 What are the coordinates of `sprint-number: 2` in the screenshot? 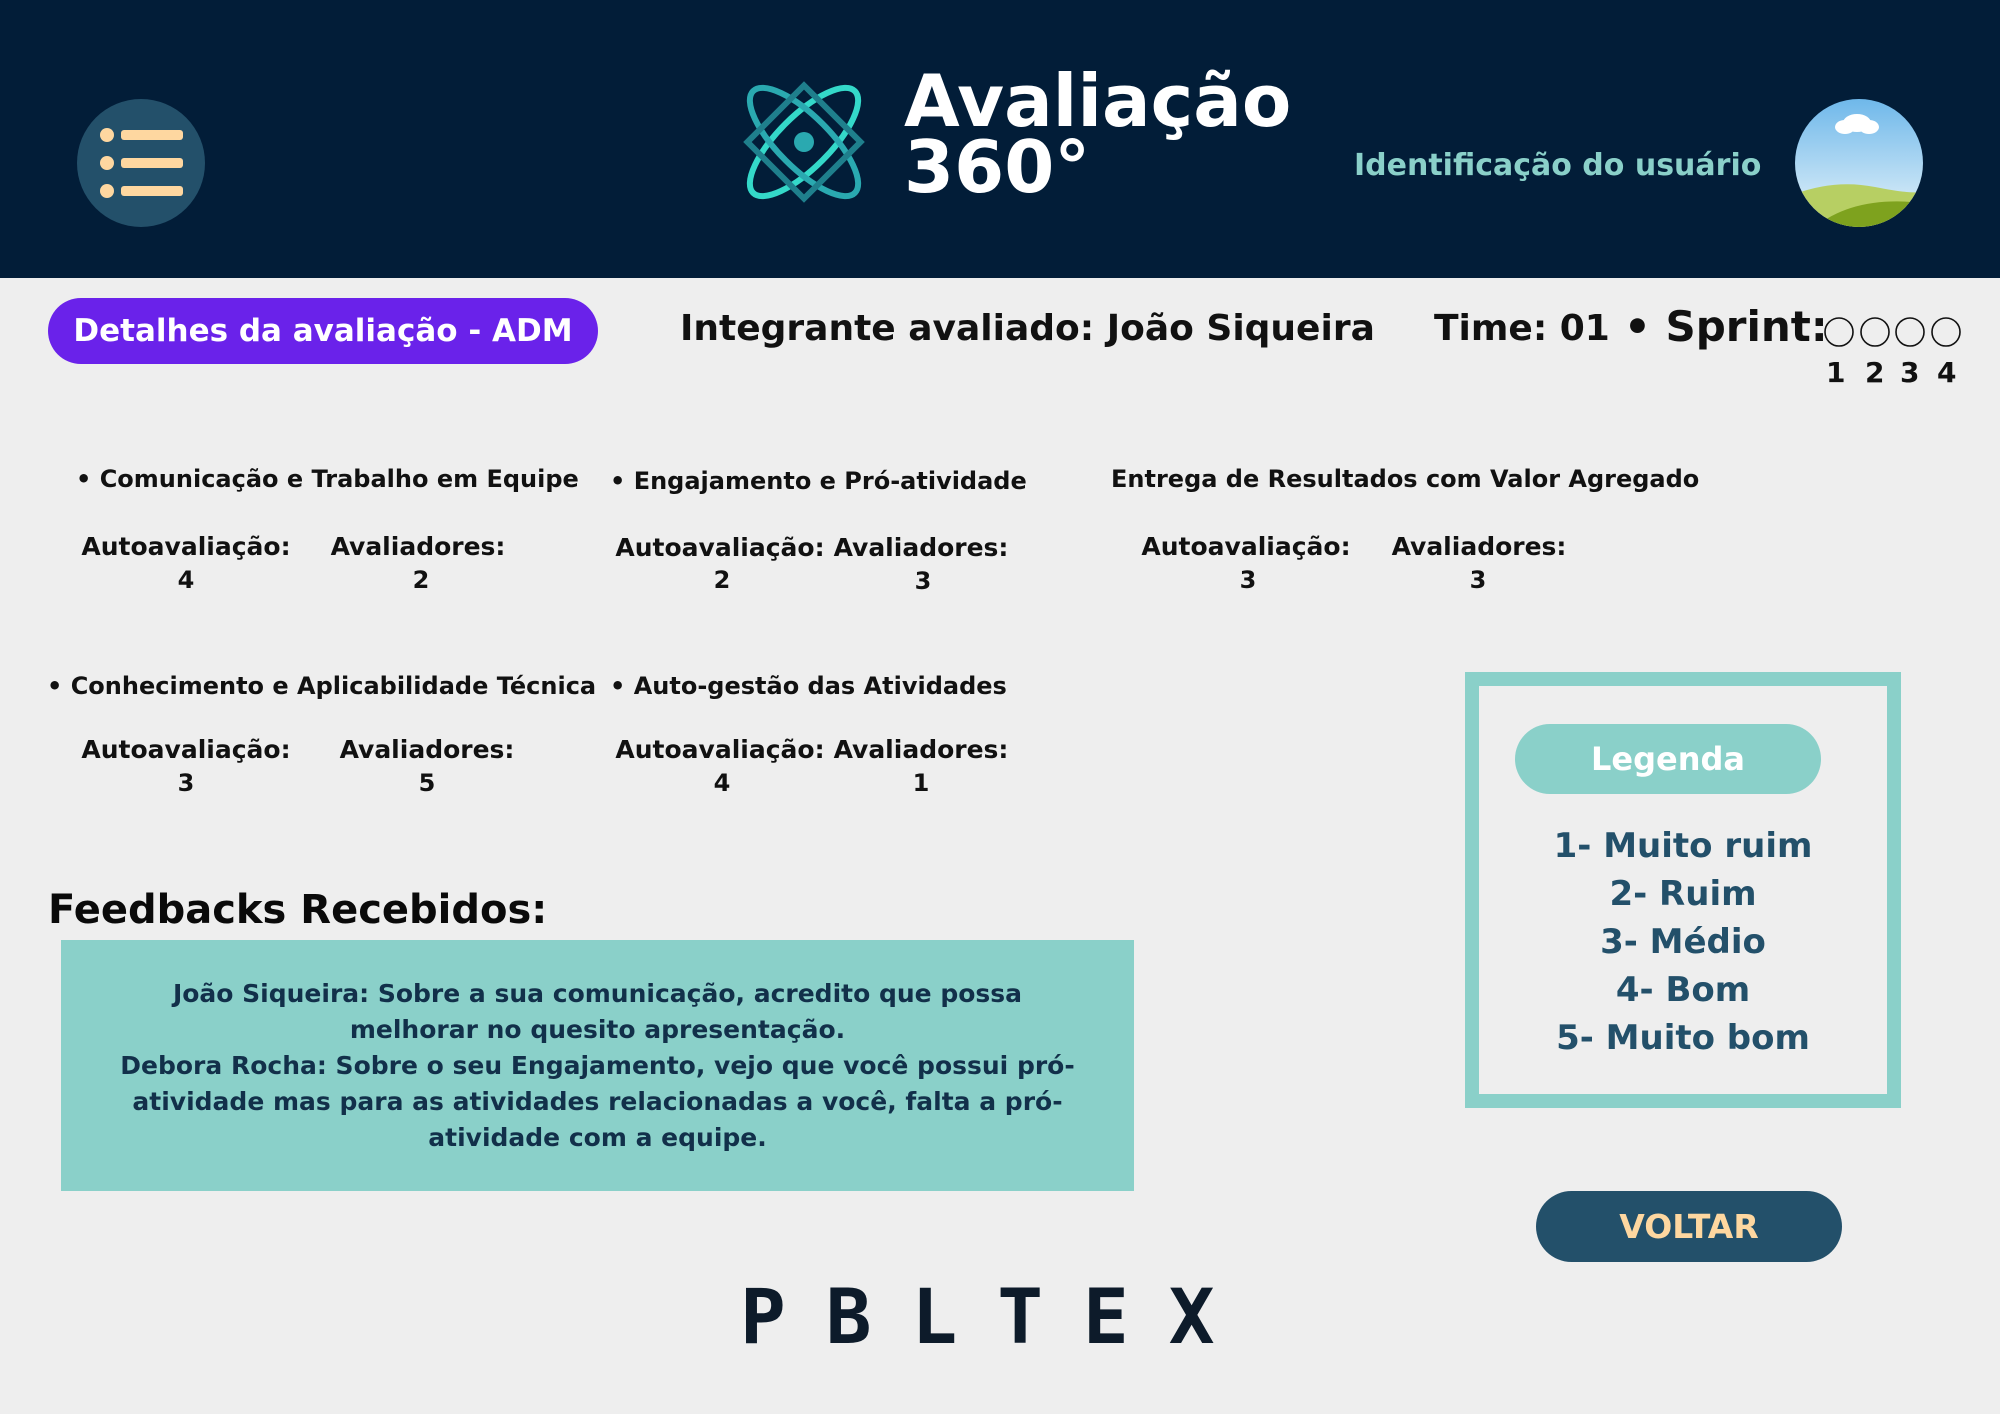 It's located at (1875, 372).